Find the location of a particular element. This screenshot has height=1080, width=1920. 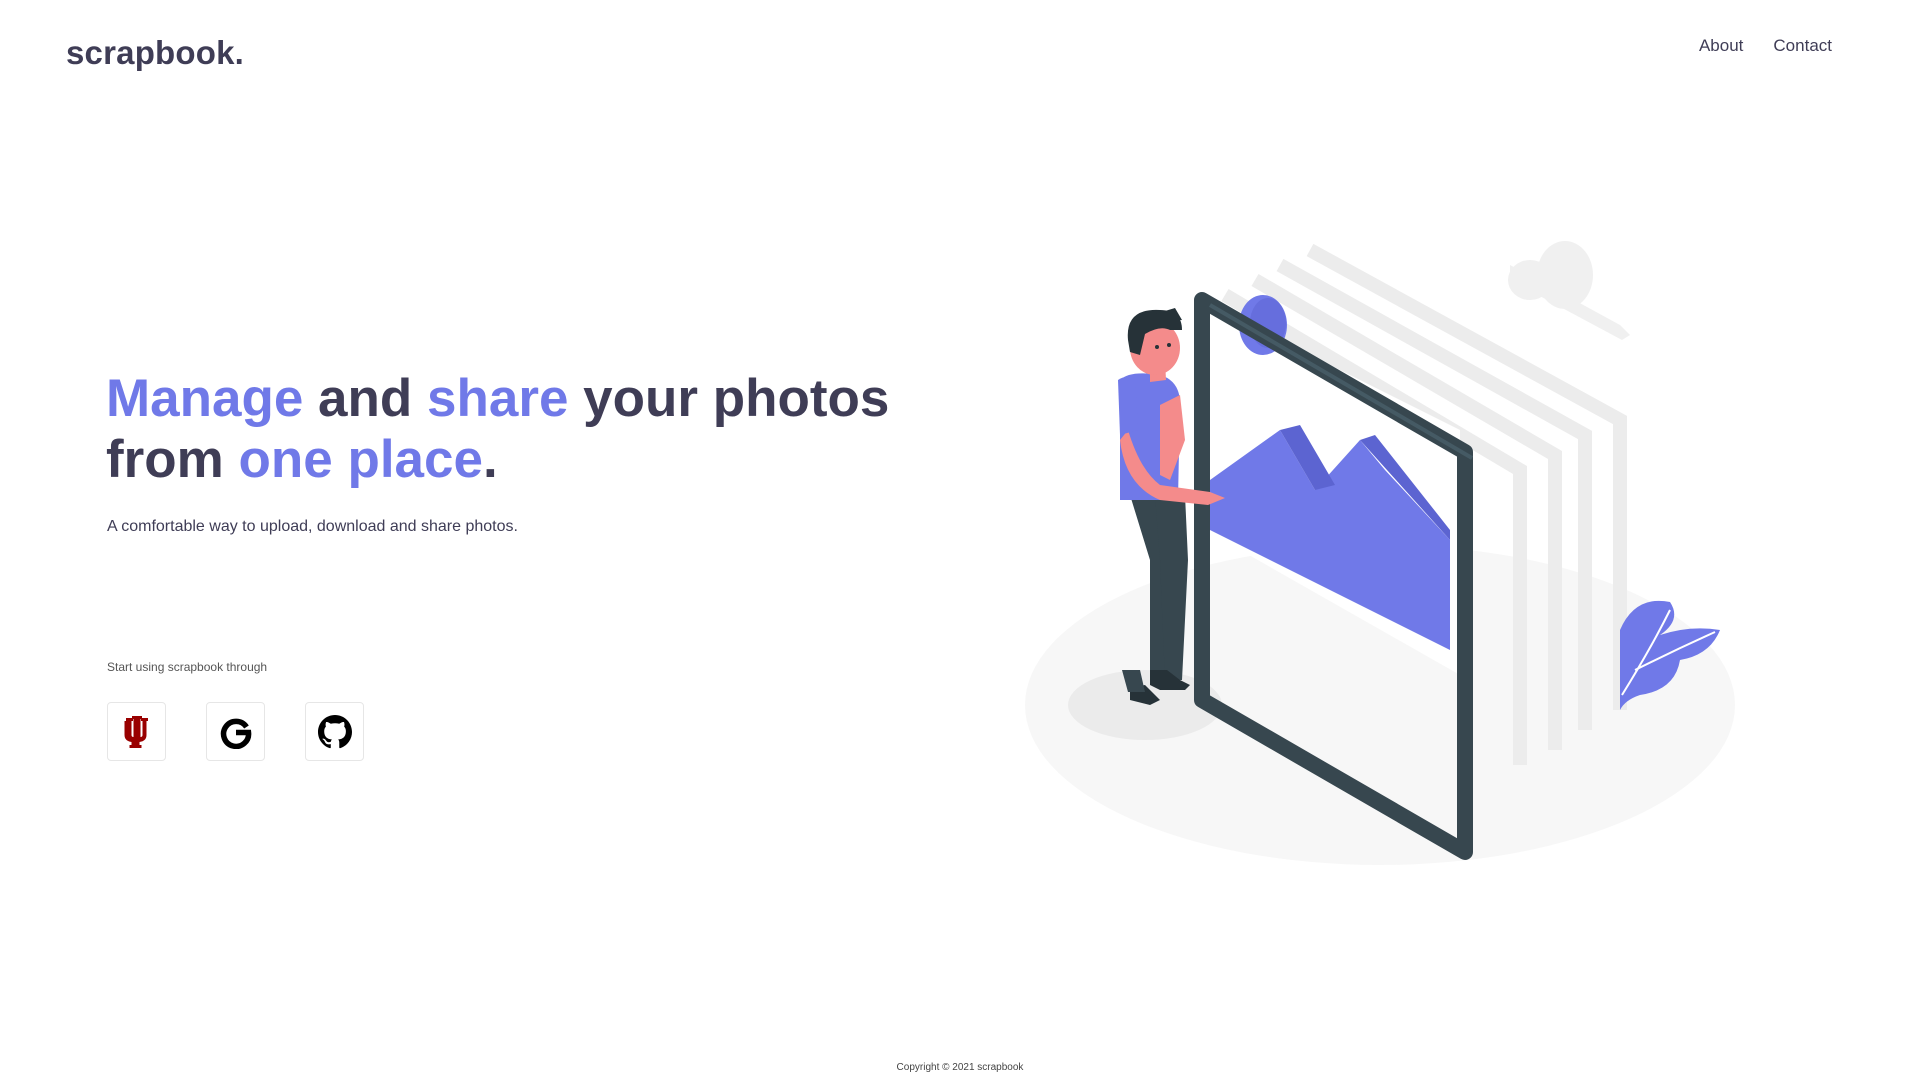

hero-title-part: . is located at coordinates (490, 459).